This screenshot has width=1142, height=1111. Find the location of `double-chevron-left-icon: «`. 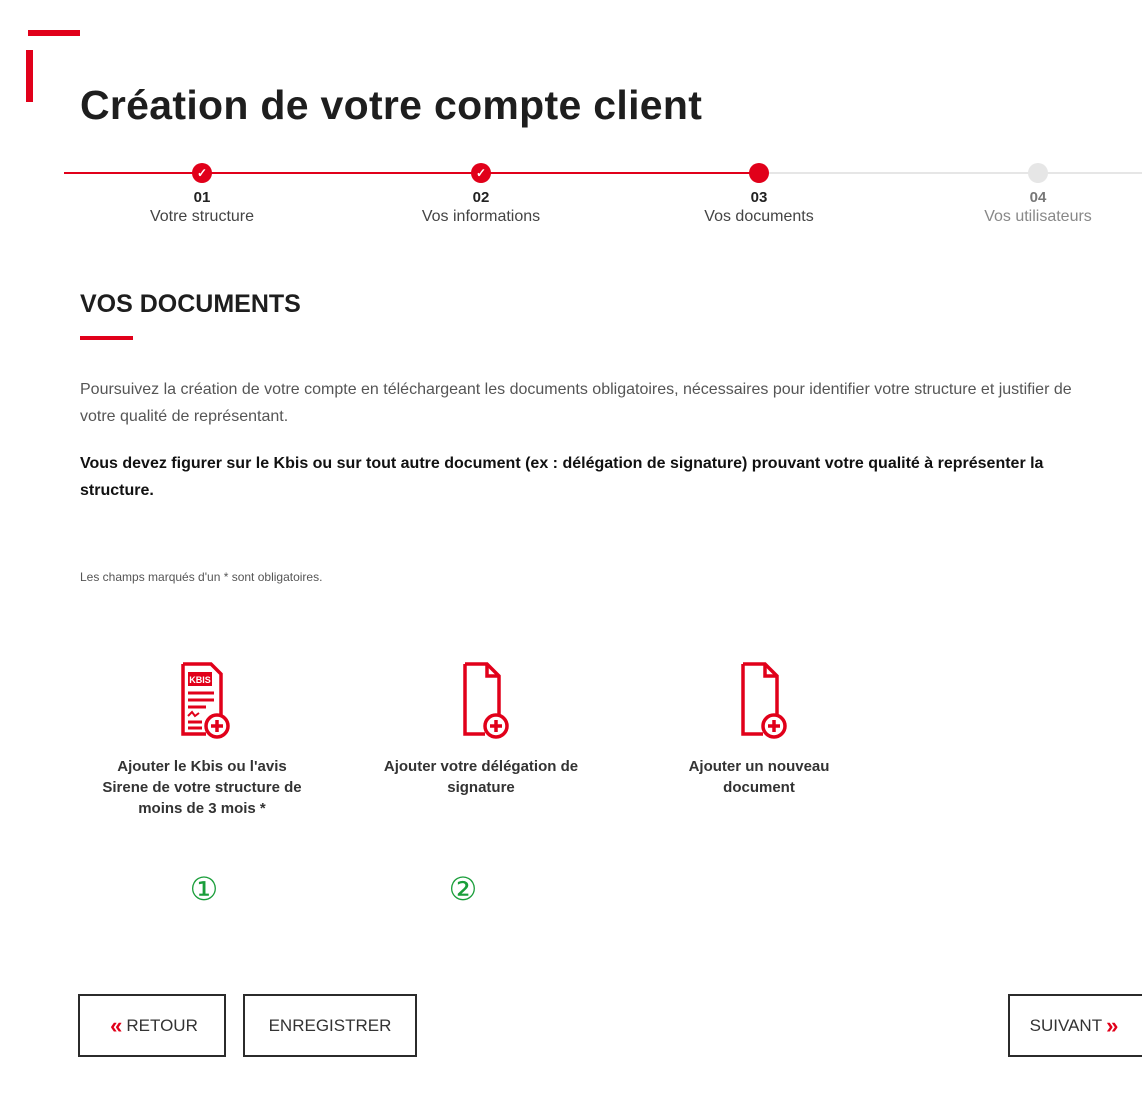

double-chevron-left-icon: « is located at coordinates (116, 1025).